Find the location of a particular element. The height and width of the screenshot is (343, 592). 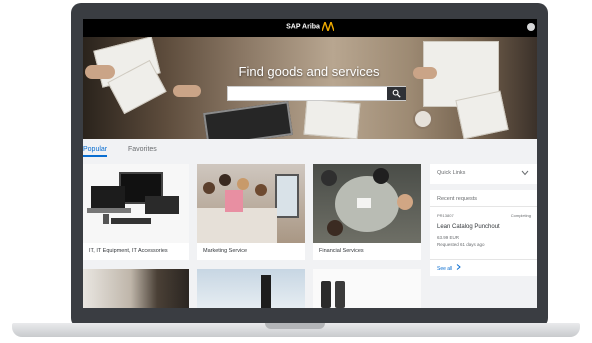

tab-popular: Popular is located at coordinates (95, 151).